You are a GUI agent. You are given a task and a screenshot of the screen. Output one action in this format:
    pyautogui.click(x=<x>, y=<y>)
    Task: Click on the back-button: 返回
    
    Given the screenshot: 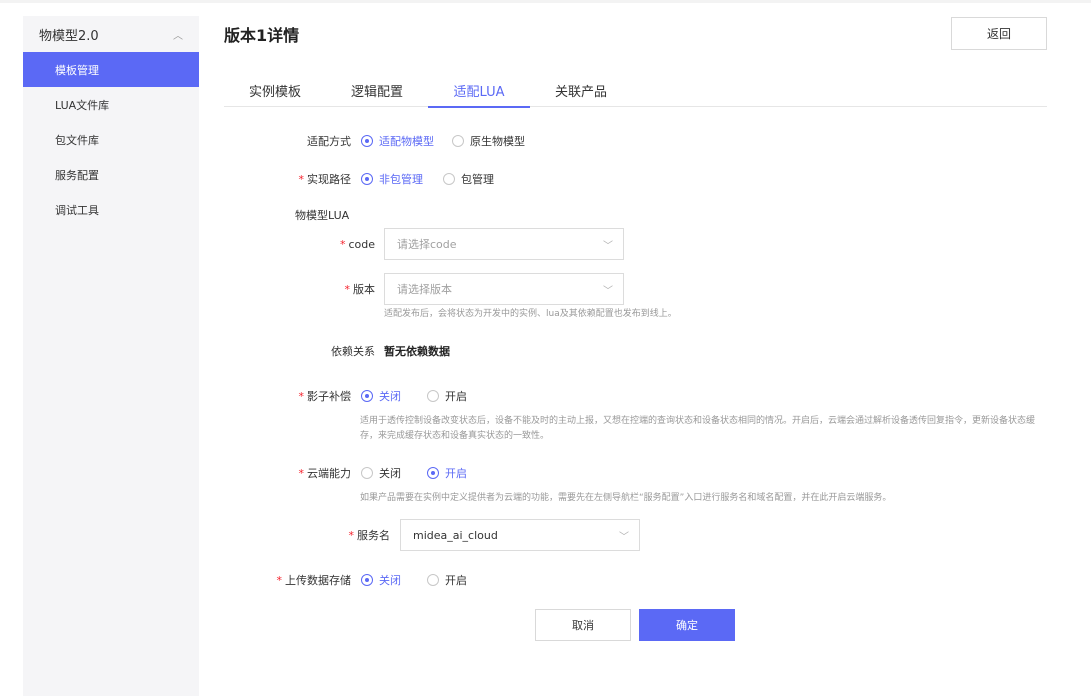 What is the action you would take?
    pyautogui.click(x=999, y=33)
    